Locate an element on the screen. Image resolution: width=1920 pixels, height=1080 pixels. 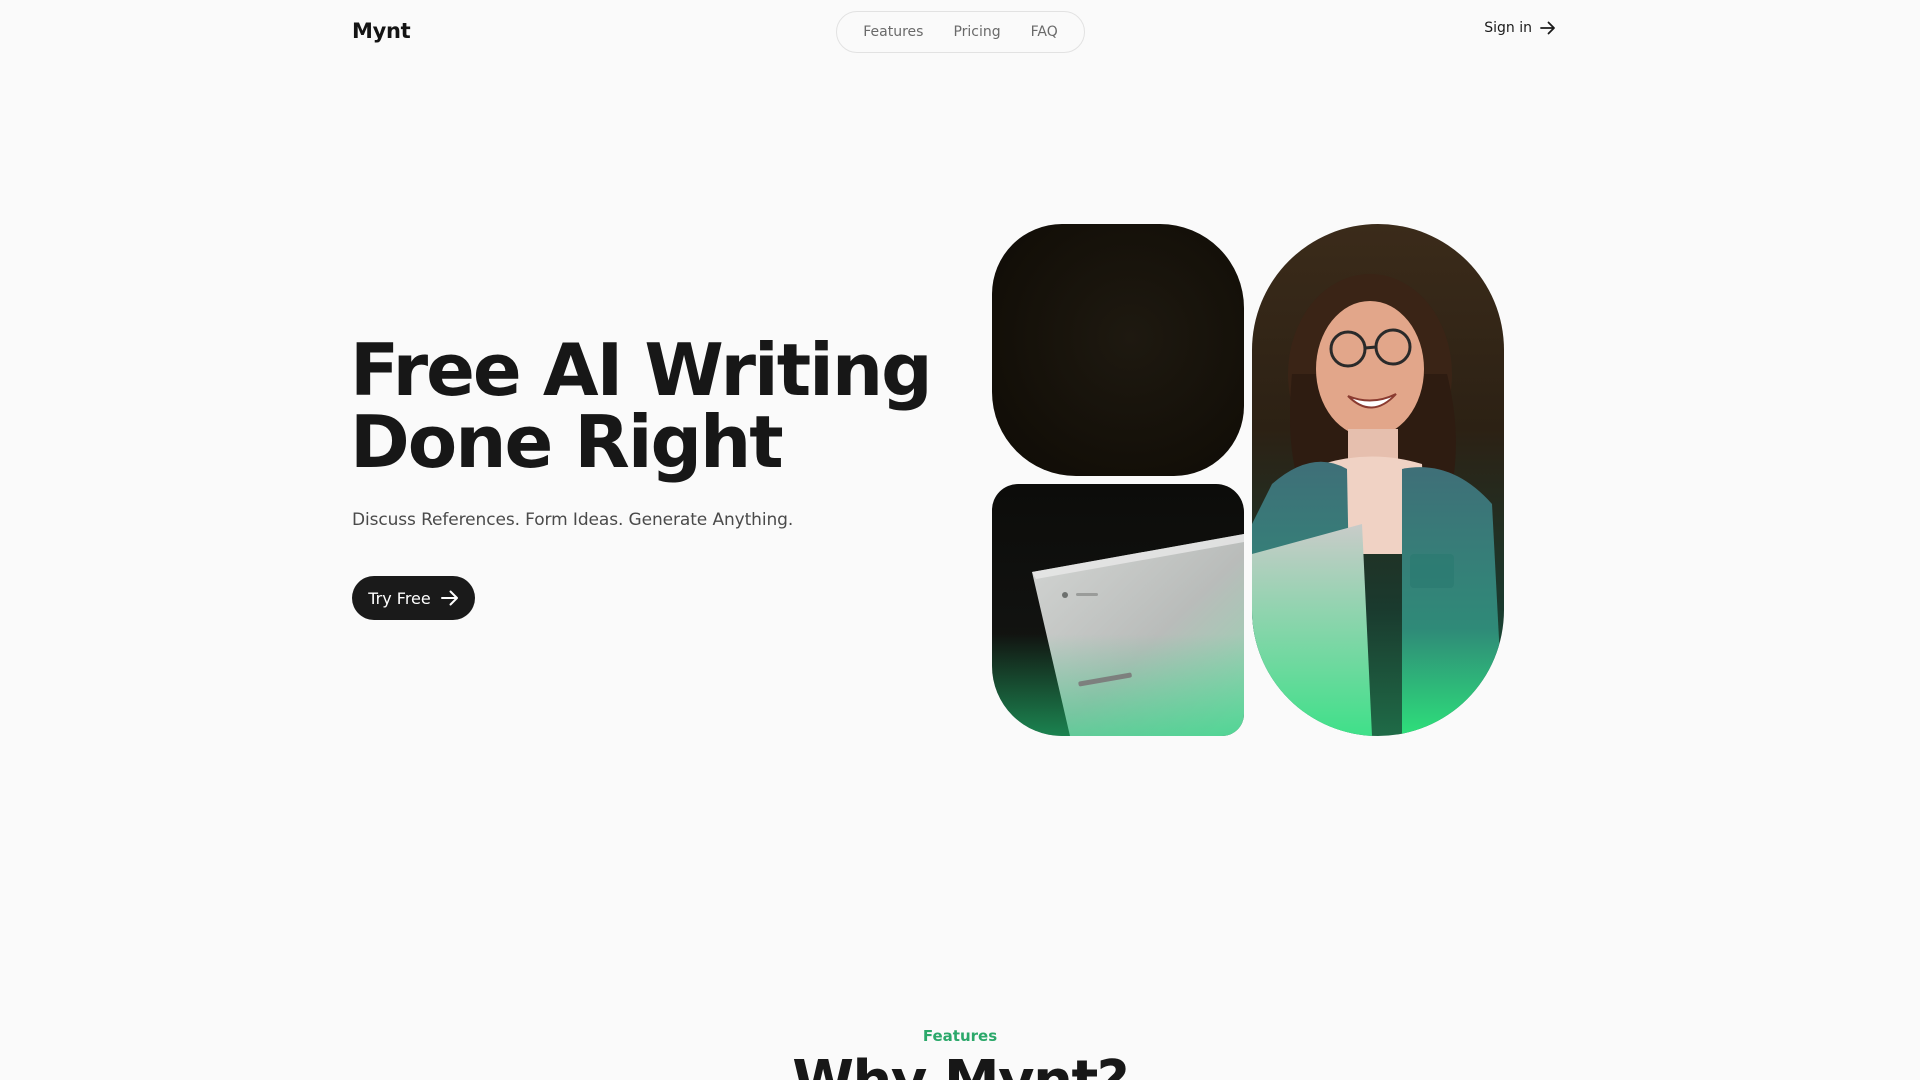
top-nav: Mynt Features Pricing FAQ Sign in is located at coordinates (960, 32).